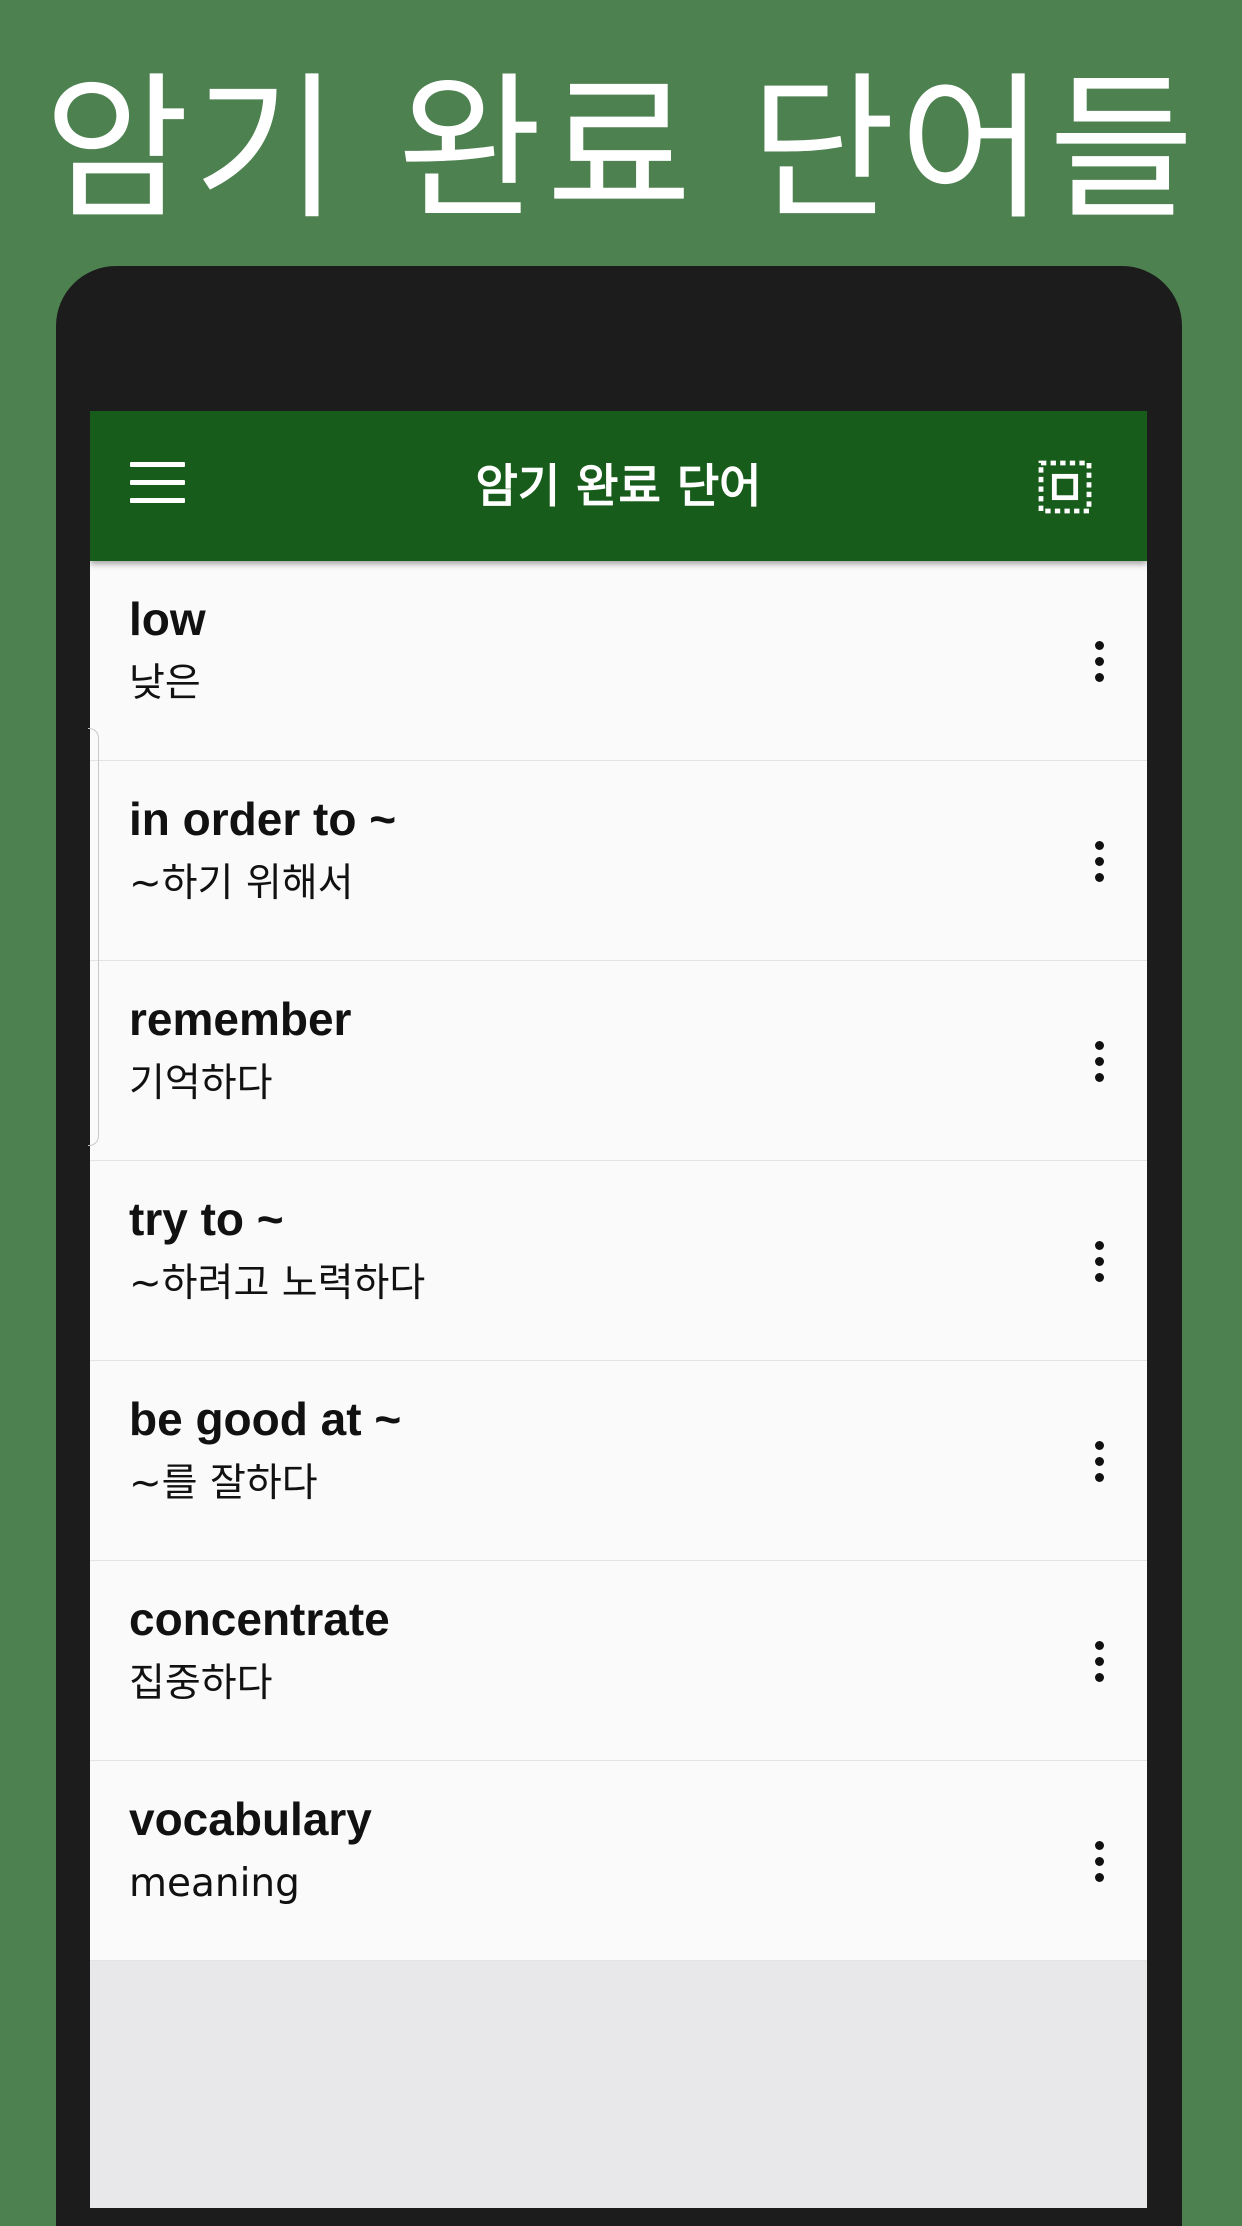 The height and width of the screenshot is (2226, 1242). Describe the element at coordinates (240, 1019) in the screenshot. I see `word-text: remember` at that location.